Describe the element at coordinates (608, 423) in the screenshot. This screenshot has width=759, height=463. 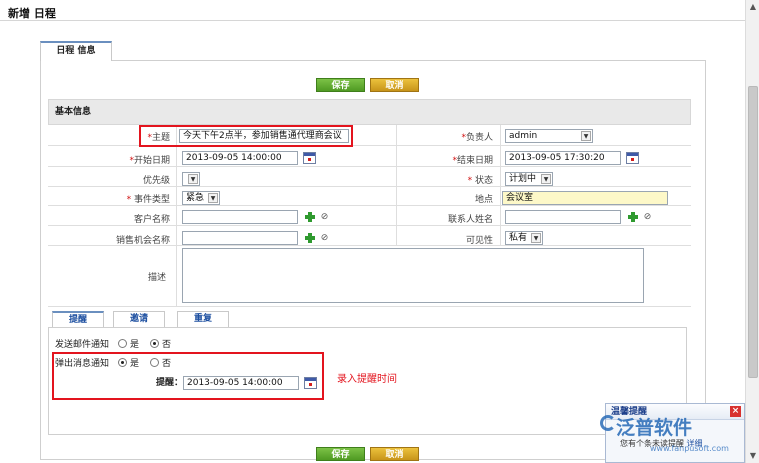
I see `brand-logo-icon` at that location.